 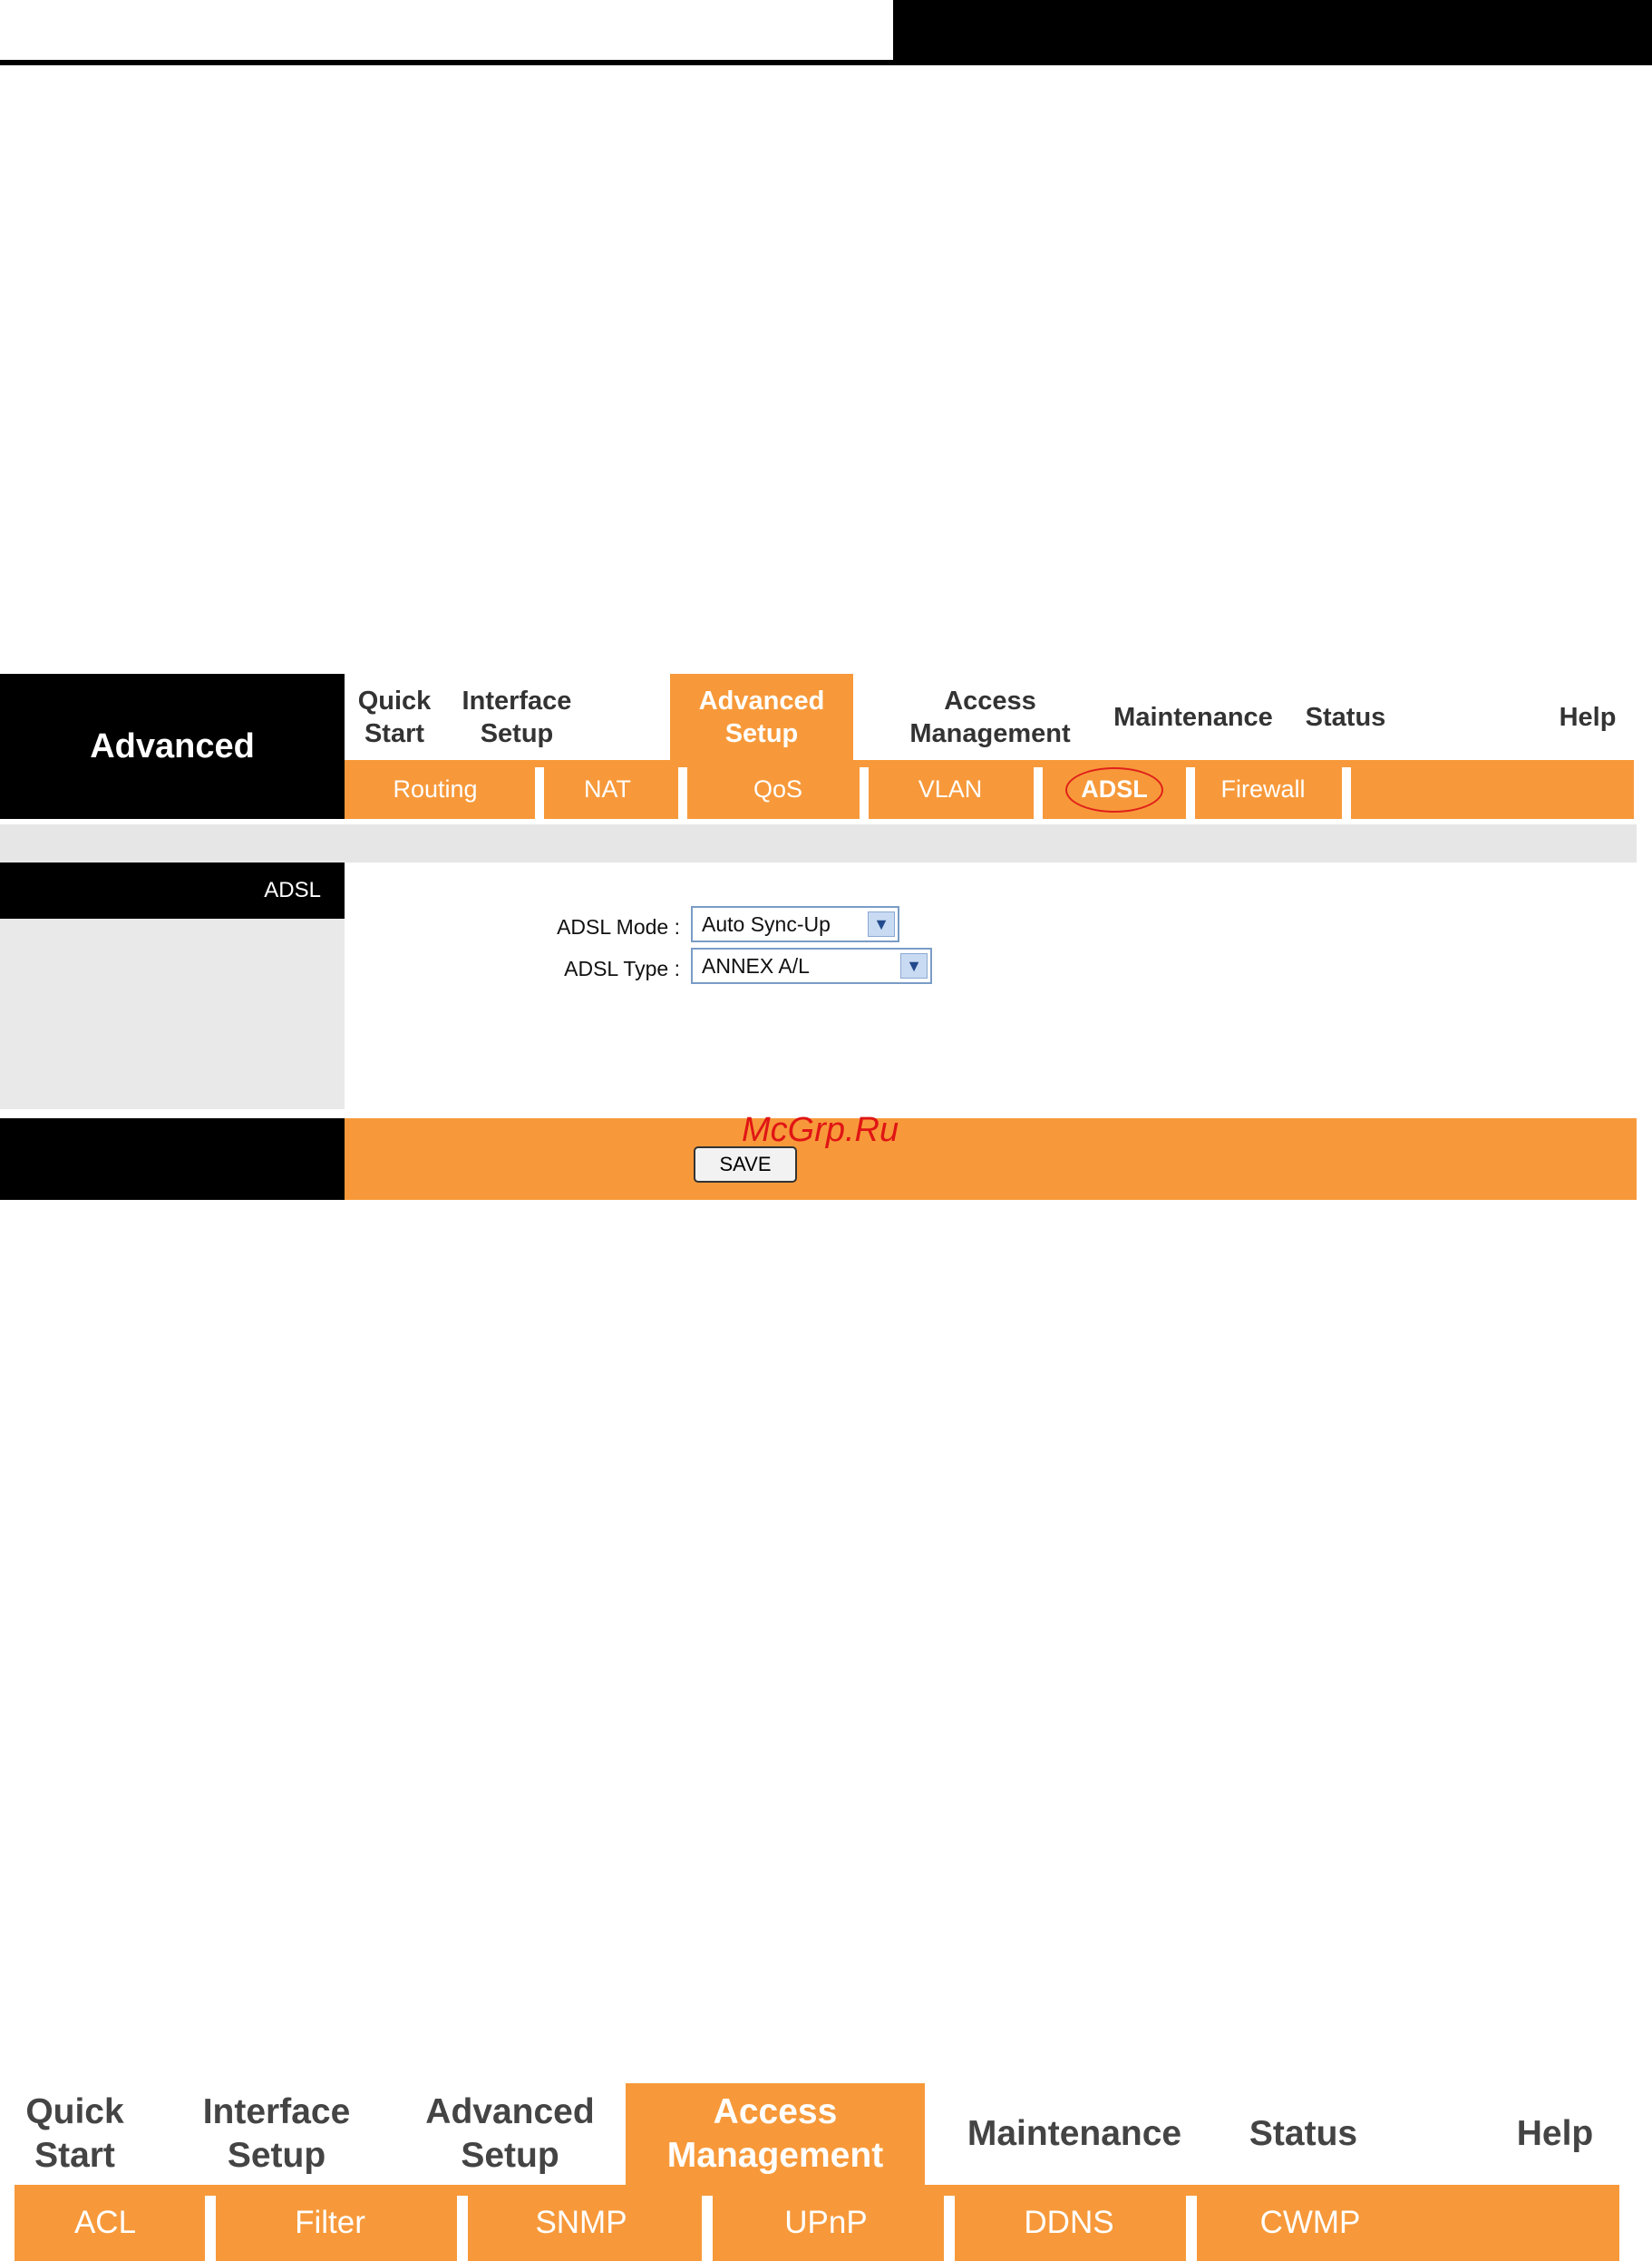 I want to click on subnav-firewall: Firewall, so click(x=1263, y=789).